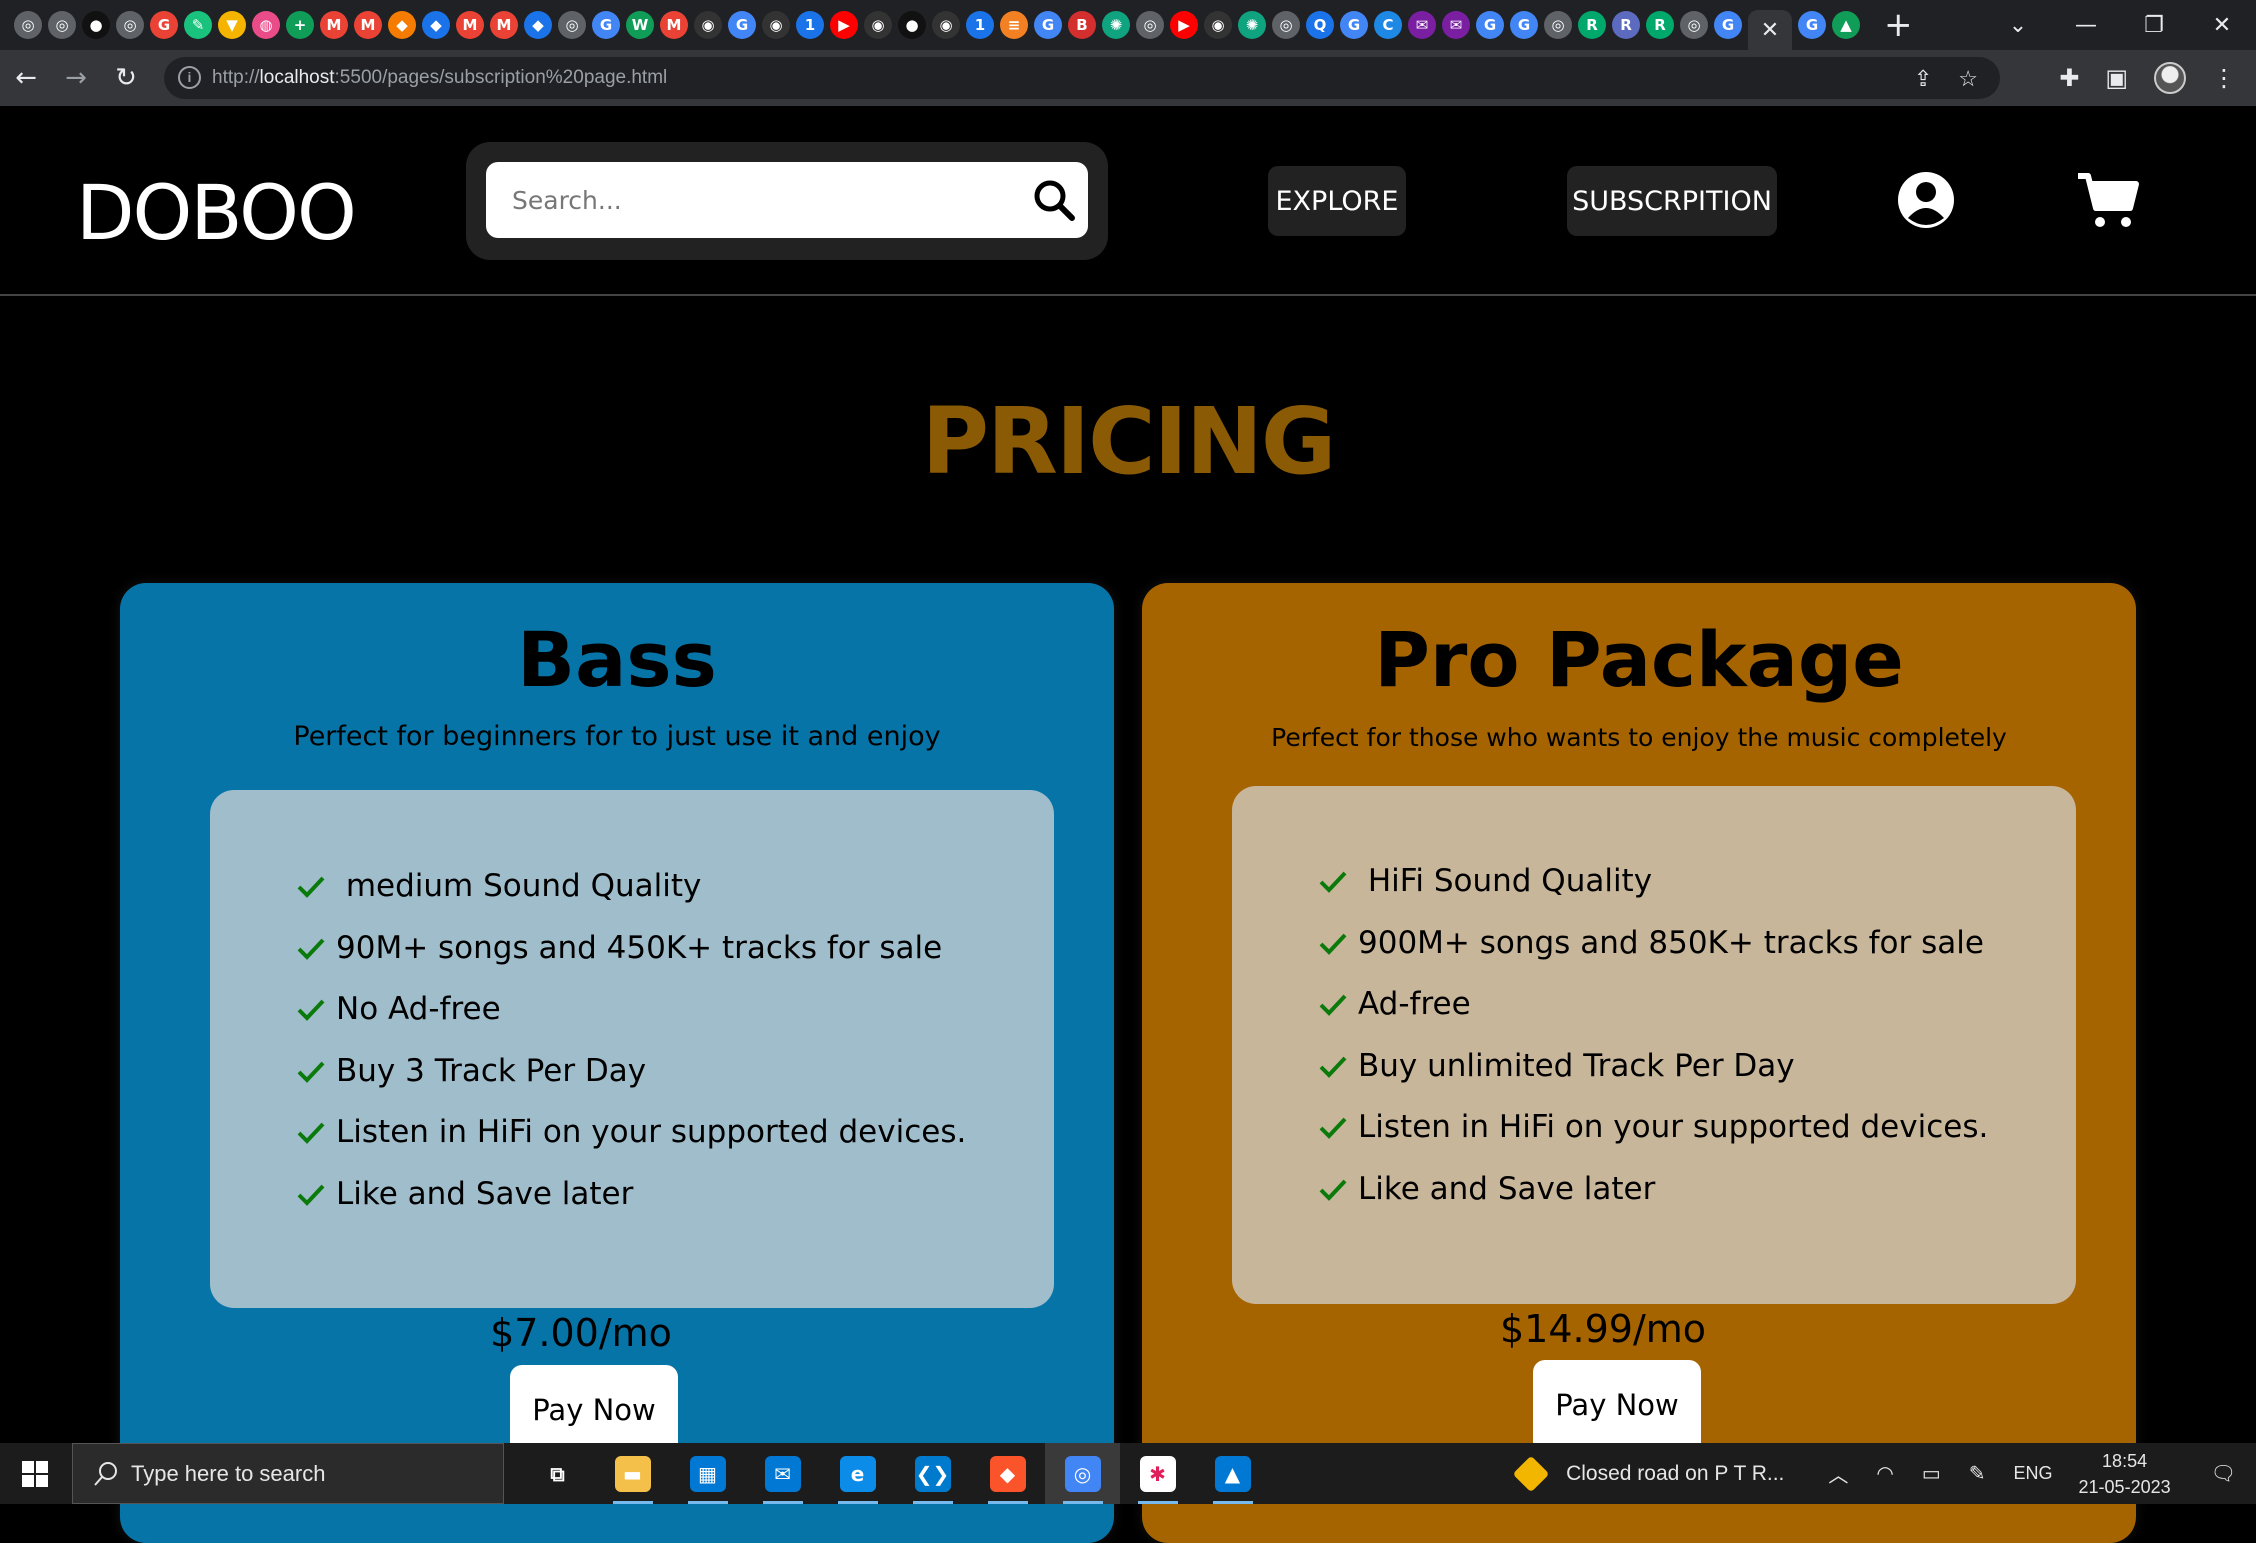 This screenshot has width=2256, height=1543. What do you see at coordinates (632, 1473) in the screenshot?
I see `taskbar-app-file-explorer: ▬` at bounding box center [632, 1473].